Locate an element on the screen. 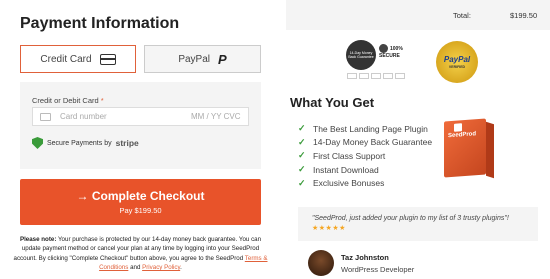 This screenshot has width=550, height=279. card-label-text: Credit or Debit Card is located at coordinates (65, 100).